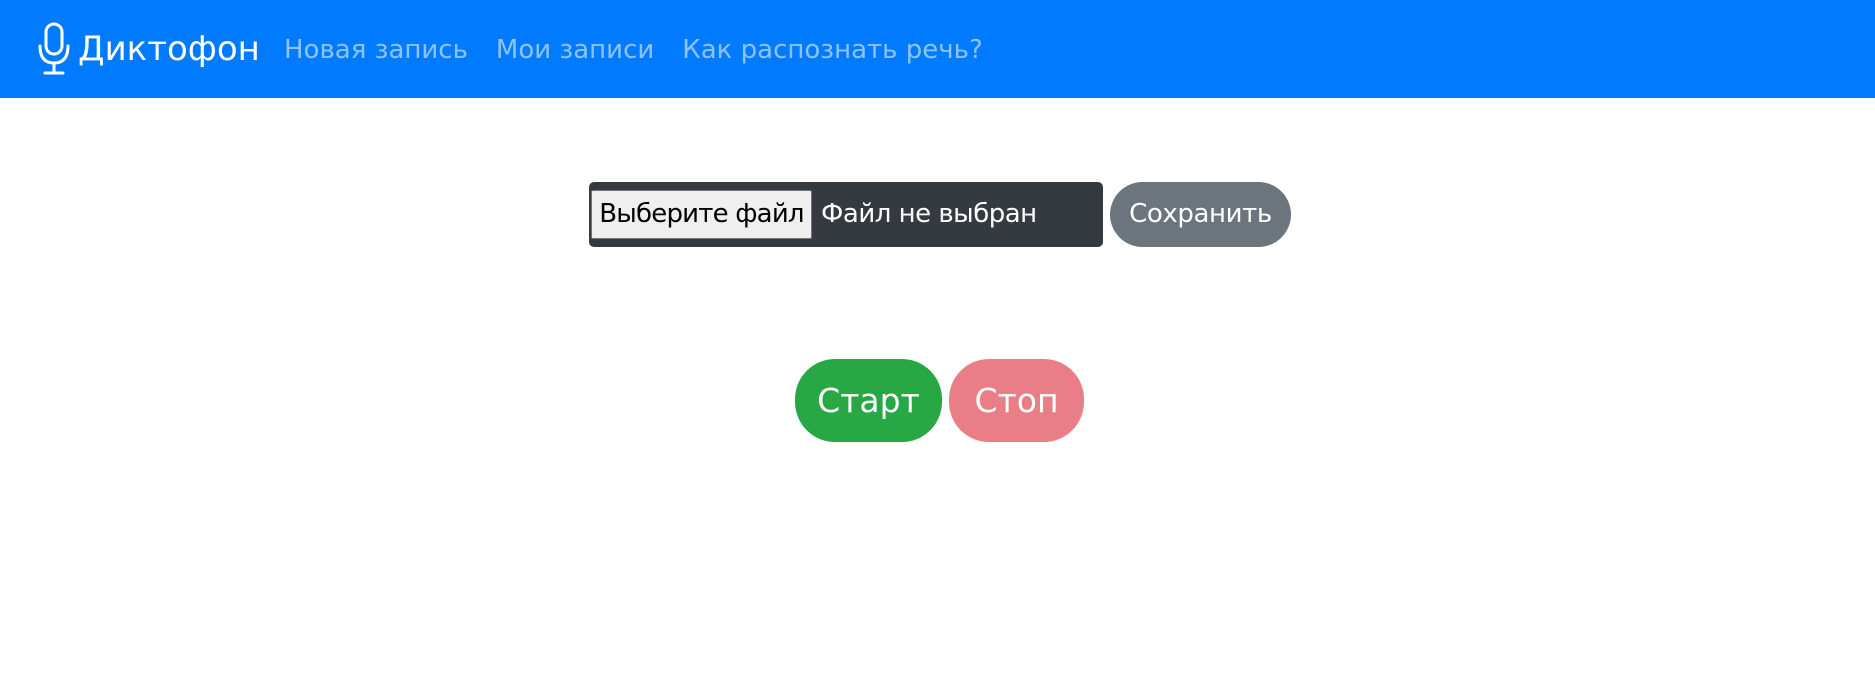 This screenshot has height=680, width=1875. What do you see at coordinates (1200, 214) in the screenshot?
I see `save-button: Сохранить` at bounding box center [1200, 214].